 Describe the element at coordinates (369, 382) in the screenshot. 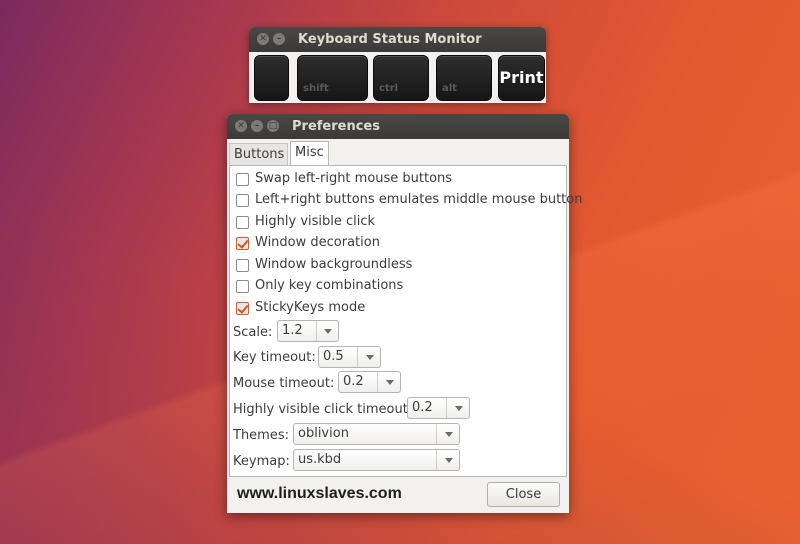

I see `mouse-timeout-combo: 0.2` at that location.